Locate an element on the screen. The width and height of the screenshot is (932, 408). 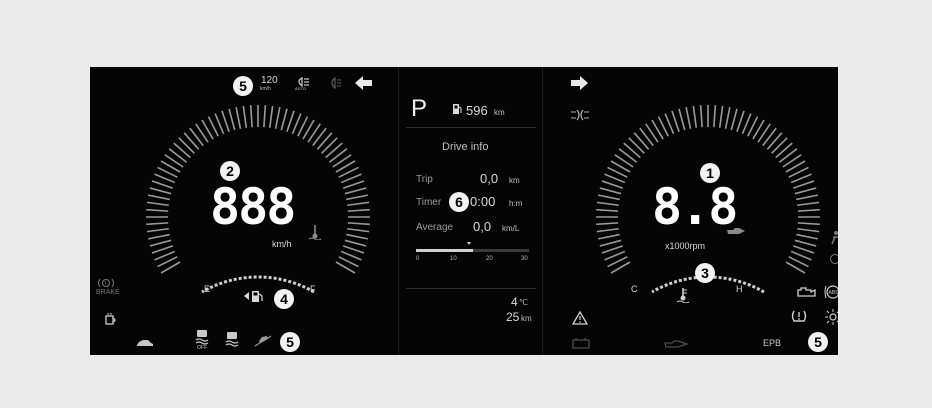
tire-pressure-icon is located at coordinates (799, 316).